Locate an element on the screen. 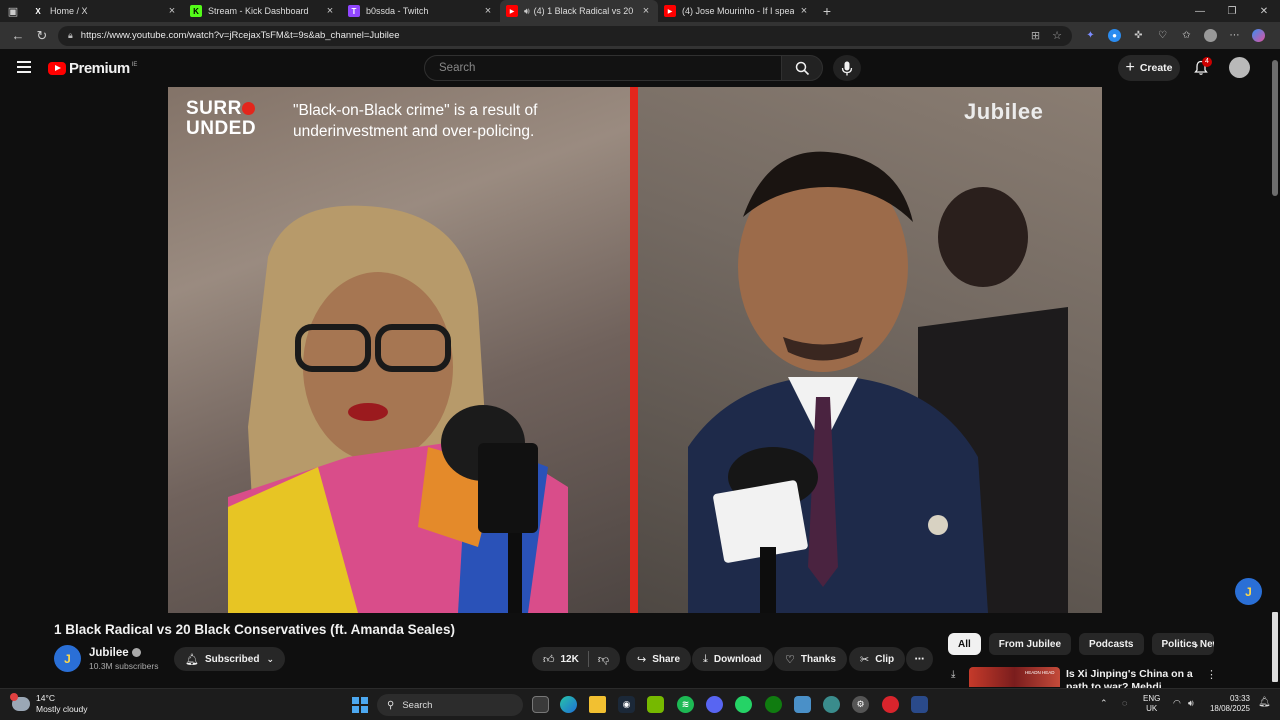  create-button: + Create is located at coordinates (1149, 68).